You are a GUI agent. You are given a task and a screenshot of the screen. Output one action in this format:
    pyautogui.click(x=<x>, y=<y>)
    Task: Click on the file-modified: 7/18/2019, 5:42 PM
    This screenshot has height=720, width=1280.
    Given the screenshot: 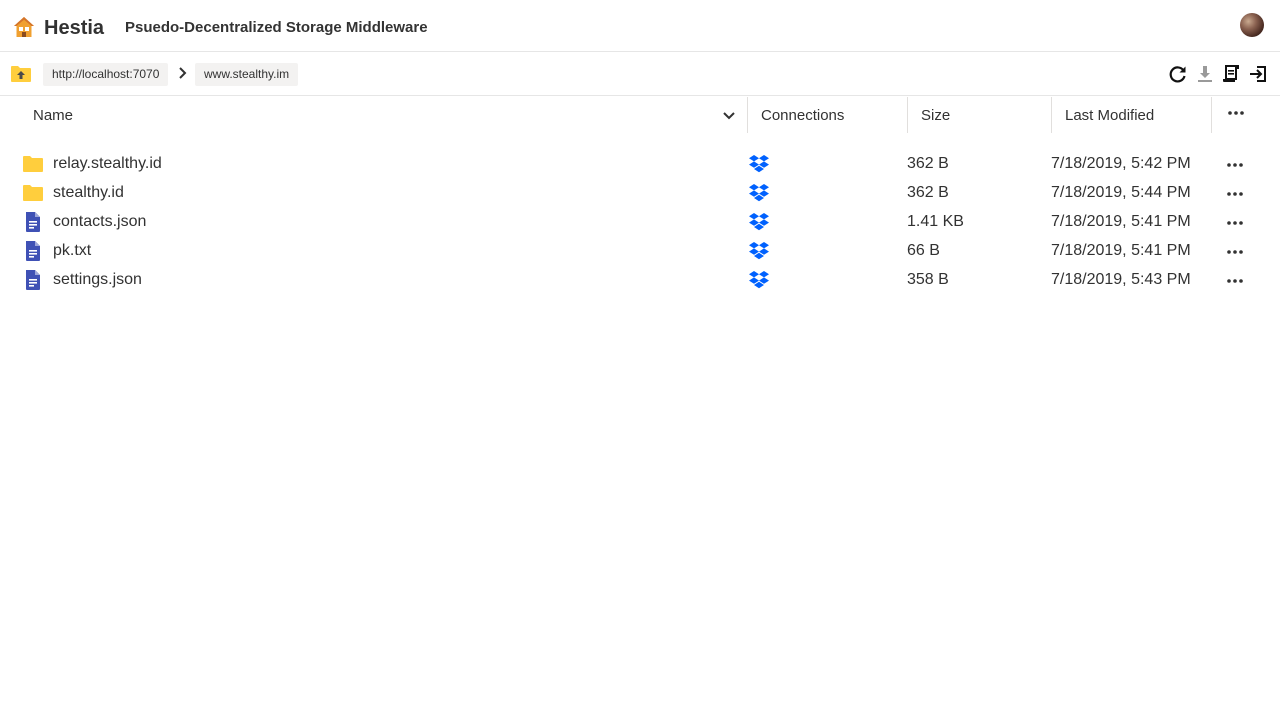 What is the action you would take?
    pyautogui.click(x=1121, y=163)
    